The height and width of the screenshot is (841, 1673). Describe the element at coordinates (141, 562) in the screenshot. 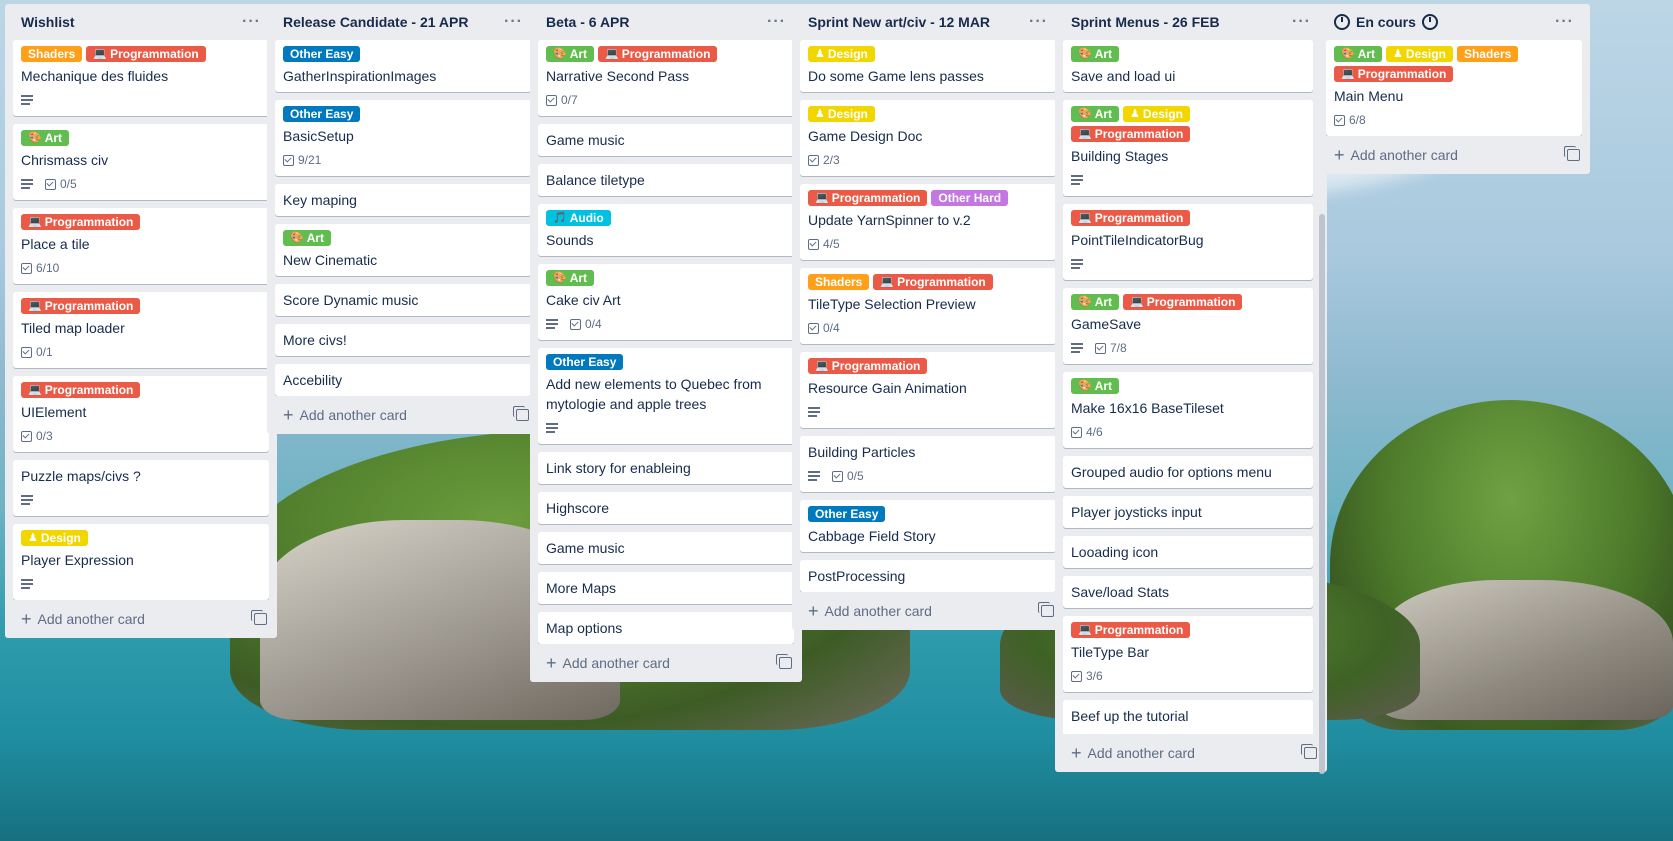

I see `card: ♟ Design Player Expression` at that location.